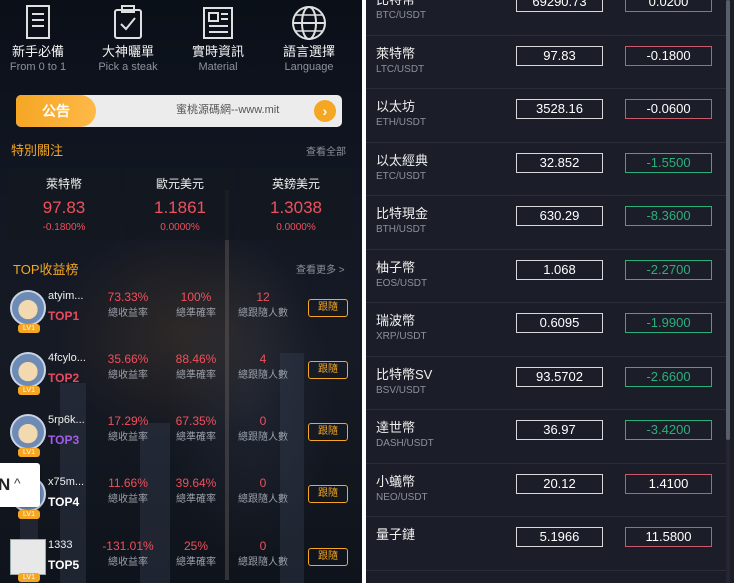  Describe the element at coordinates (402, 213) in the screenshot. I see `coin-name: 比特現金` at that location.